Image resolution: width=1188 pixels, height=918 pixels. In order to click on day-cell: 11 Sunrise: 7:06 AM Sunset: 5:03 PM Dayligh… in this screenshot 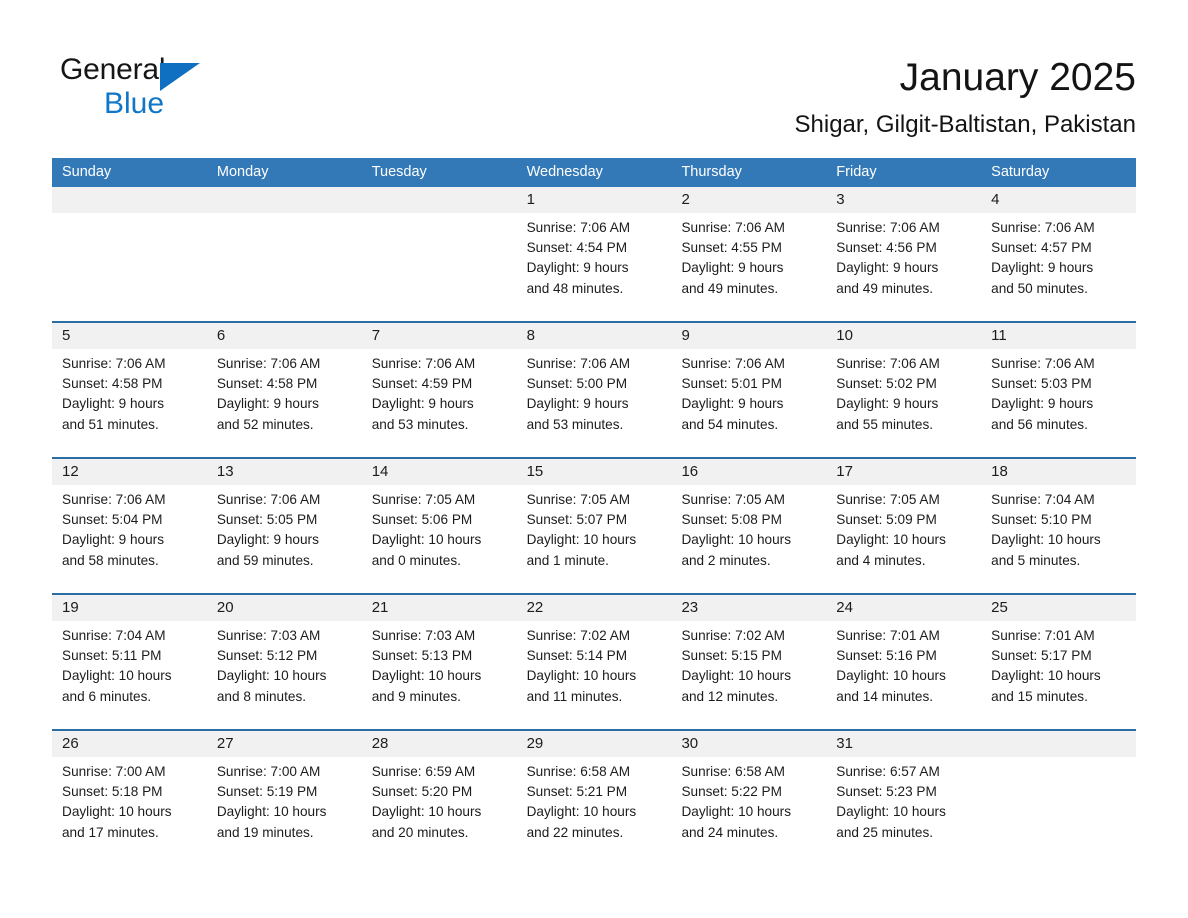, I will do `click(1059, 385)`.